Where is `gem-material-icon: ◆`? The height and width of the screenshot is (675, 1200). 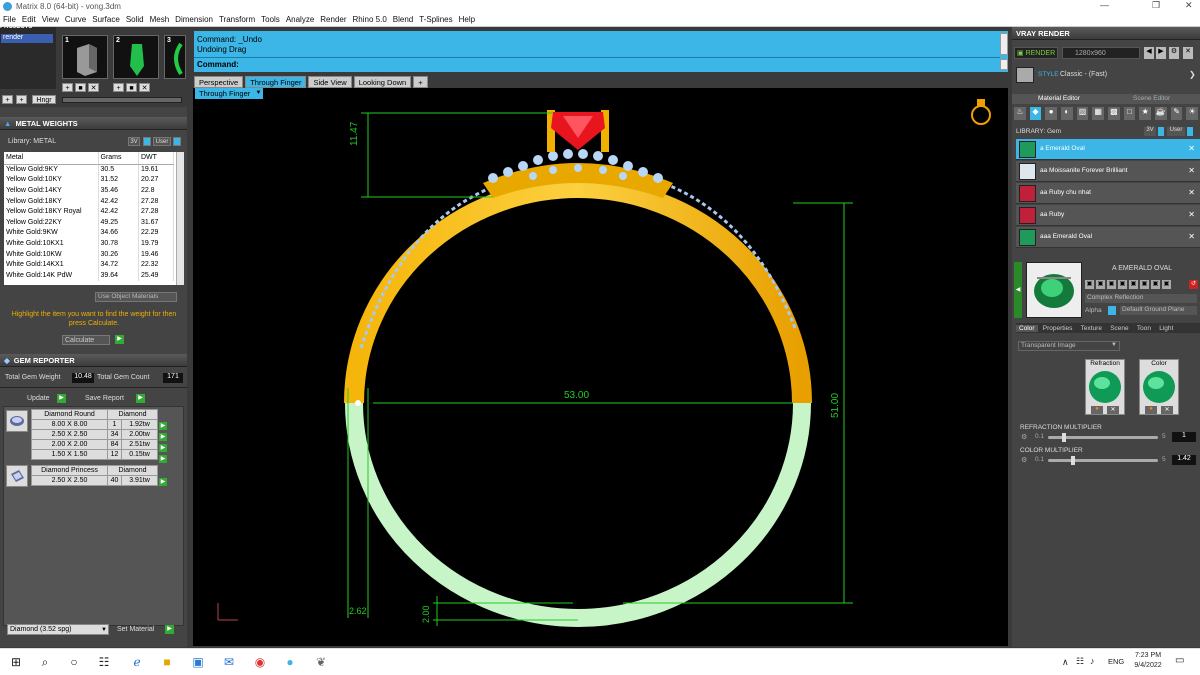
gem-material-icon: ◆ is located at coordinates (1035, 113).